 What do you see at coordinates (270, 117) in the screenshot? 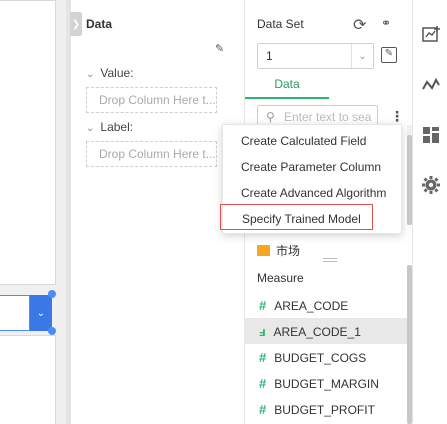
I see `search-icon: ⚲` at bounding box center [270, 117].